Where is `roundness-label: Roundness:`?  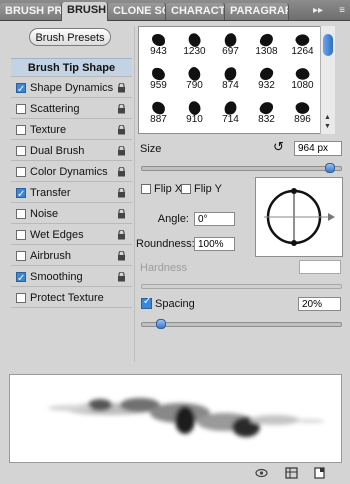 roundness-label: Roundness: is located at coordinates (165, 244).